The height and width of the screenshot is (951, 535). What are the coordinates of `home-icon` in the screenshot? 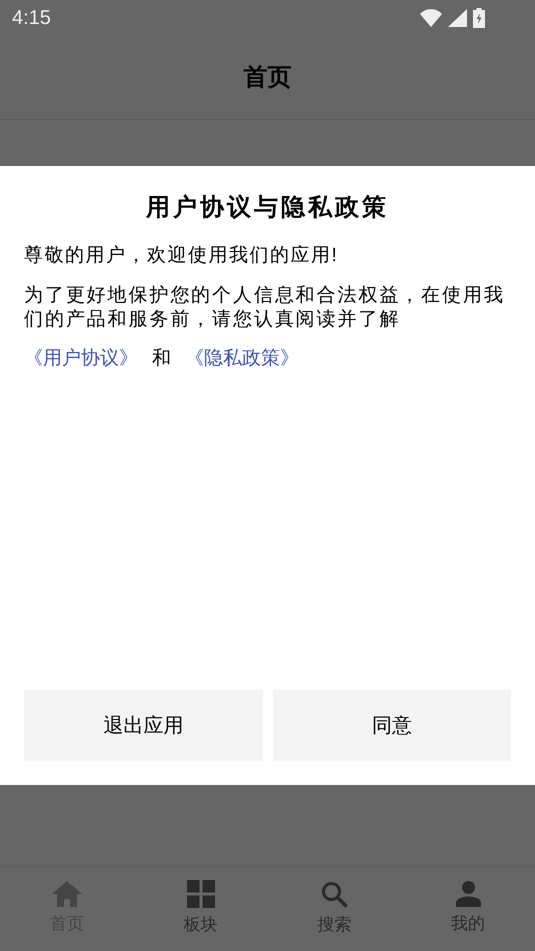 It's located at (67, 894).